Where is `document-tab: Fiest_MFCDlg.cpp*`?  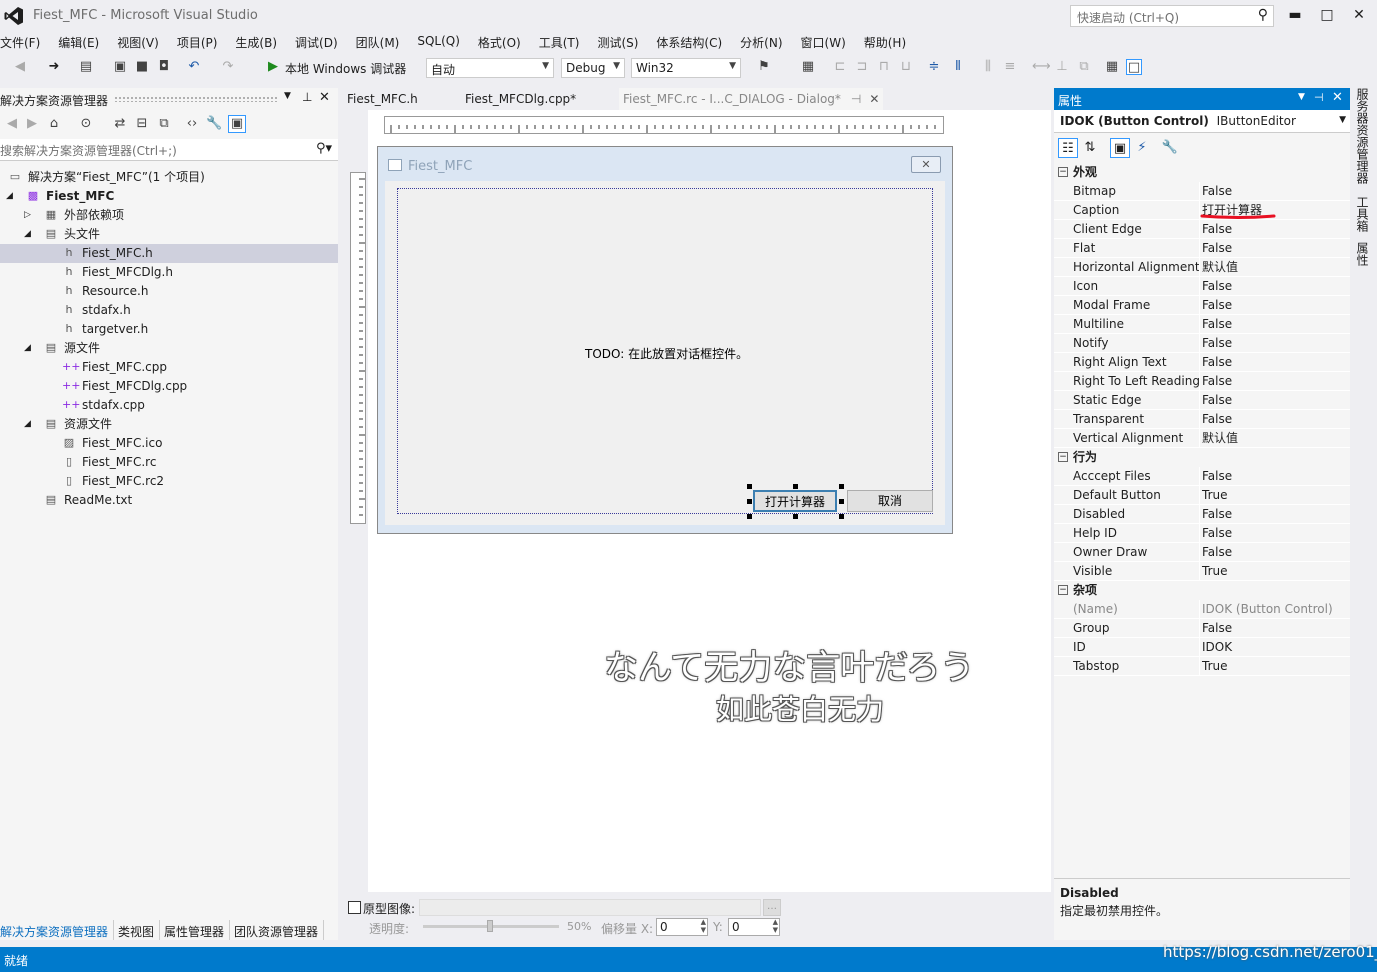 document-tab: Fiest_MFCDlg.cpp* is located at coordinates (520, 99).